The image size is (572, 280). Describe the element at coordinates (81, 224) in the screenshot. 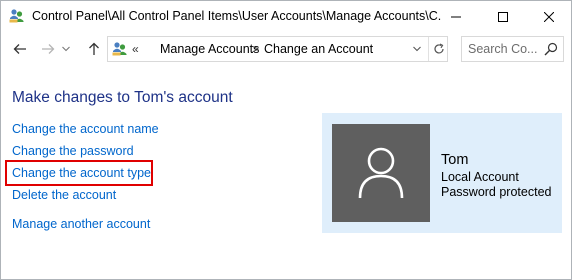

I see `manage-another-account-link: Manage another account` at that location.